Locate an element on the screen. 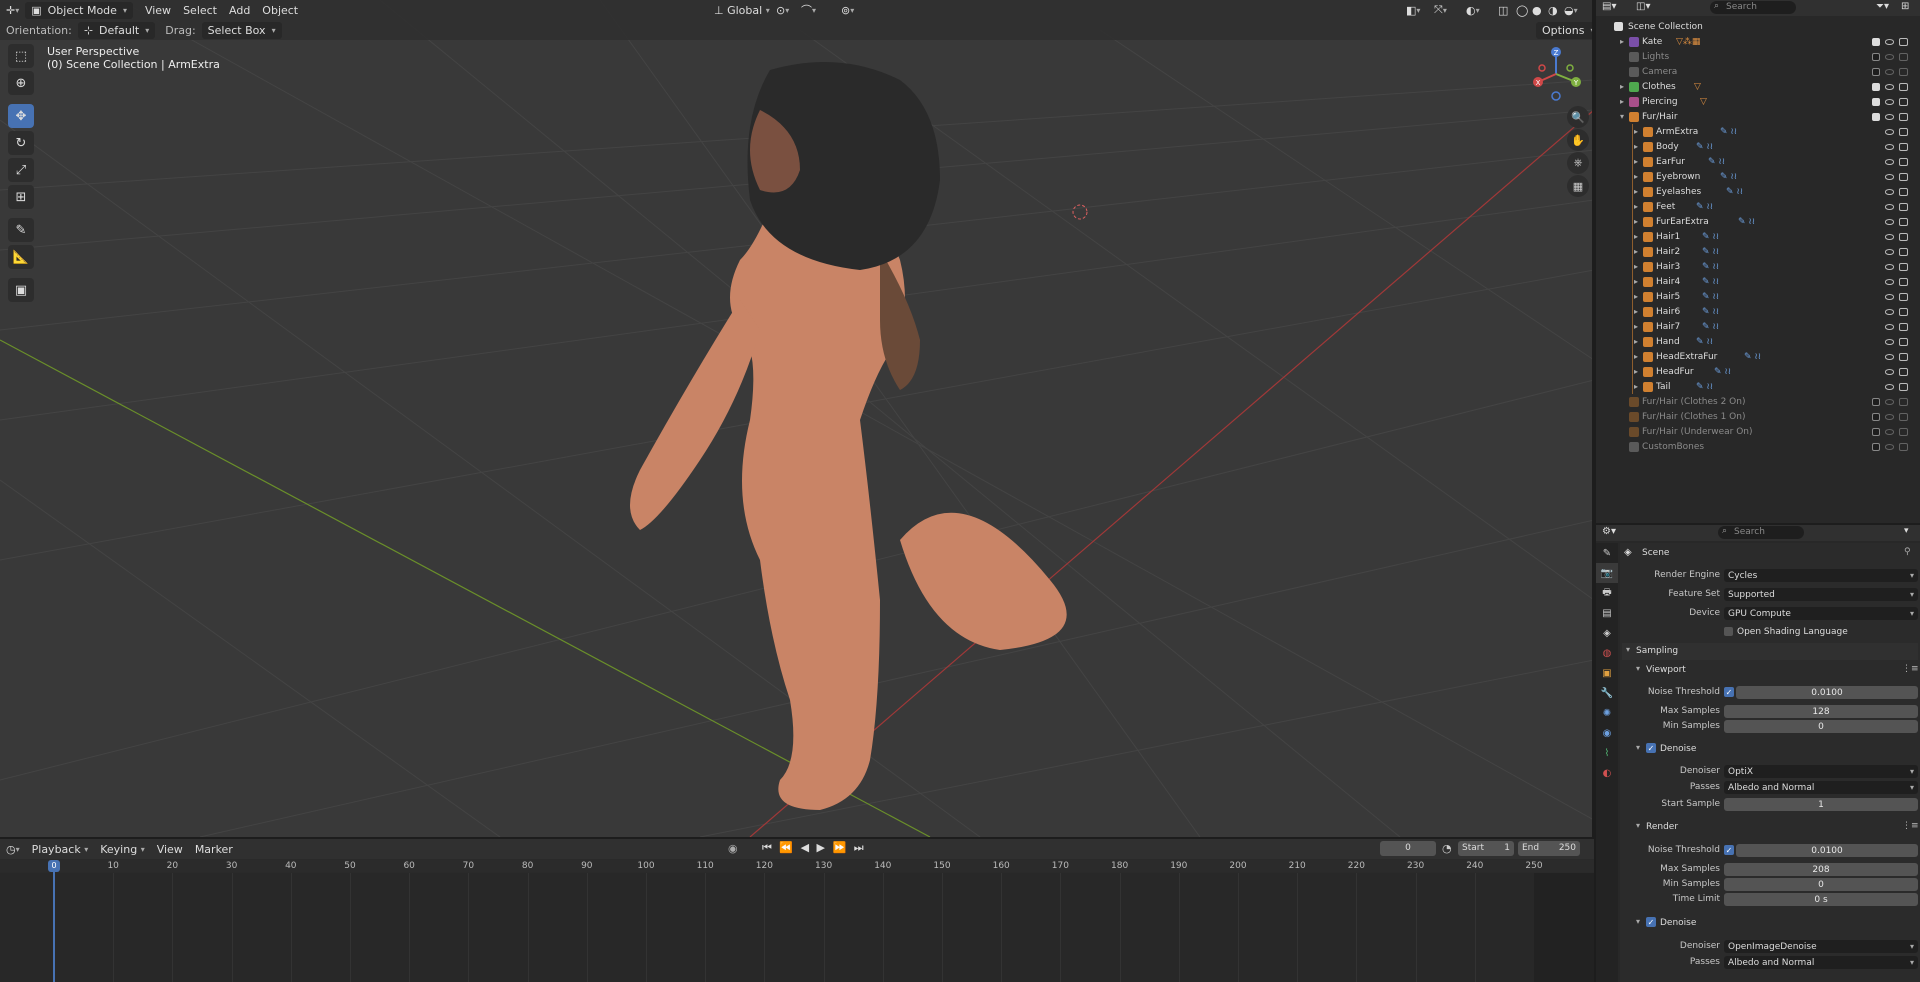  material-tab-icon: ◐ is located at coordinates (1607, 773).